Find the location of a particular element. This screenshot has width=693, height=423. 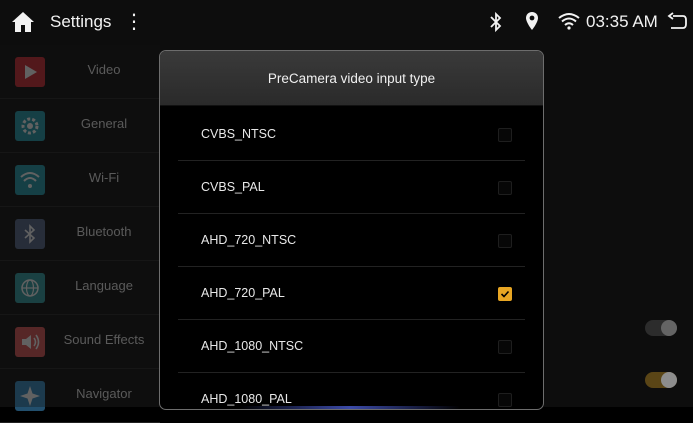

dialog-title: PreCamera video input type is located at coordinates (351, 78).